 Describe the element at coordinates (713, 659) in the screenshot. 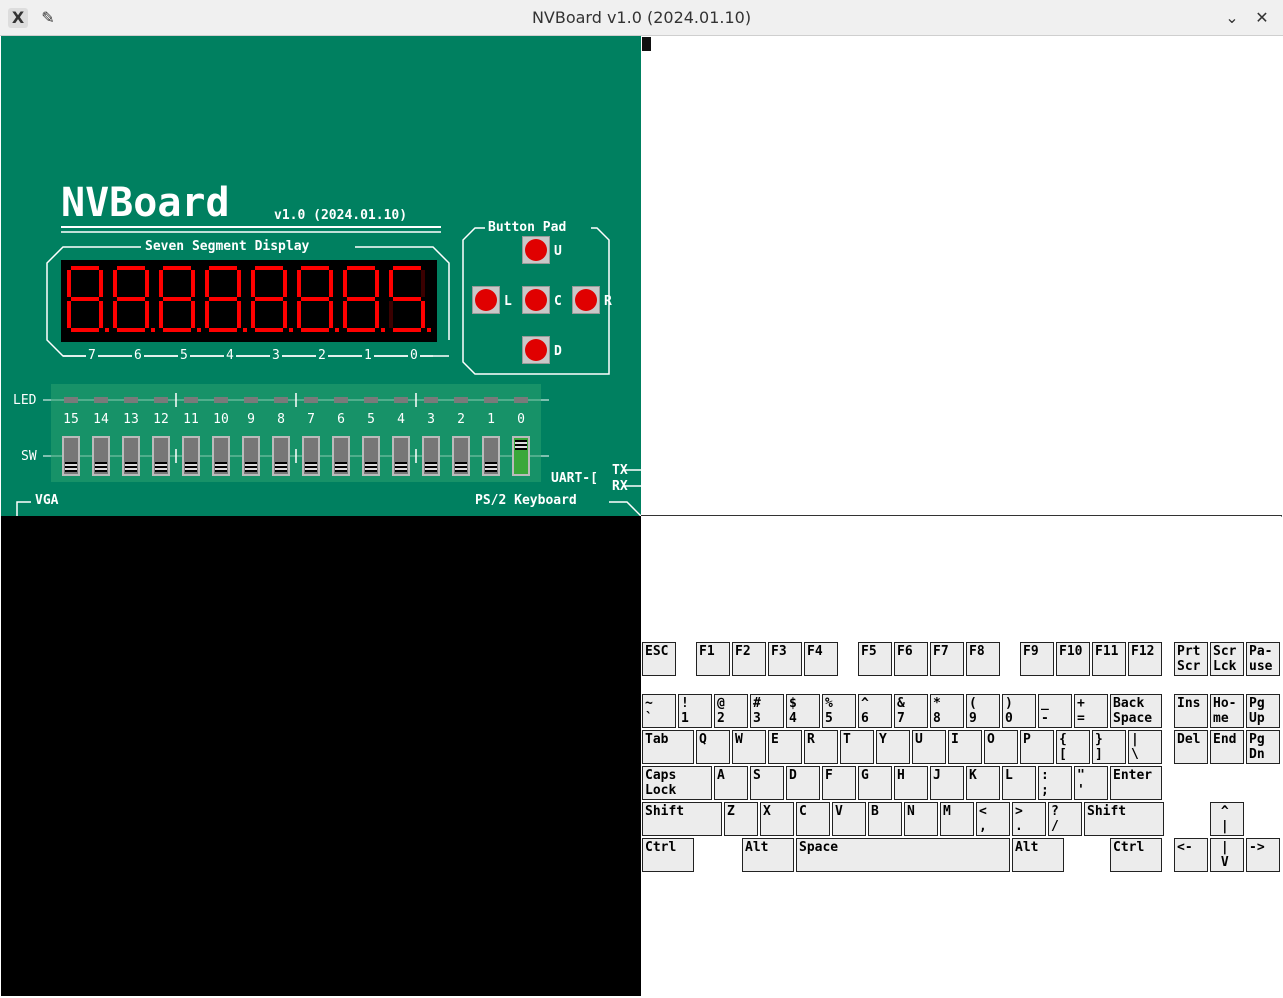

I see `key: F1` at that location.